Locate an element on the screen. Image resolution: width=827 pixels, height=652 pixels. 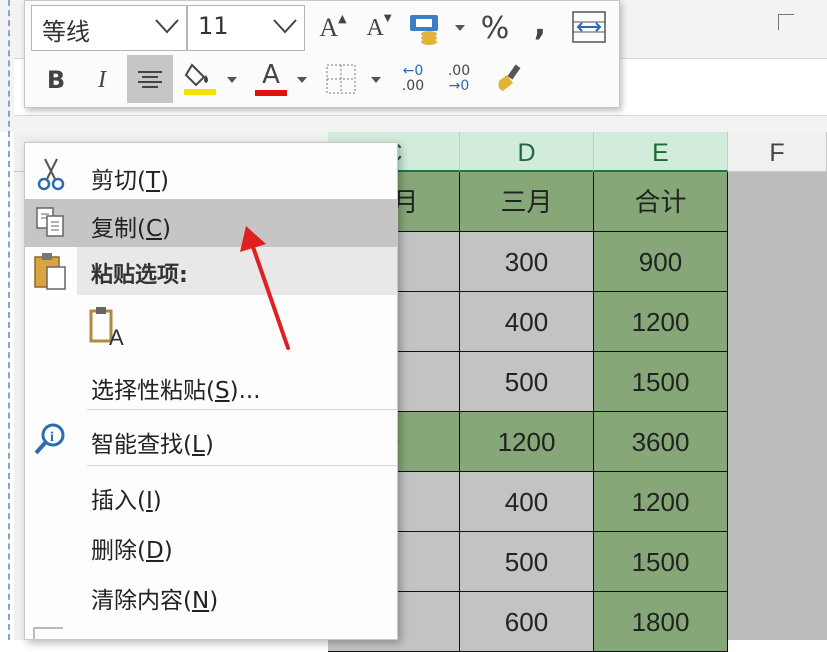
svg-text: A is located at coordinates (116, 337).